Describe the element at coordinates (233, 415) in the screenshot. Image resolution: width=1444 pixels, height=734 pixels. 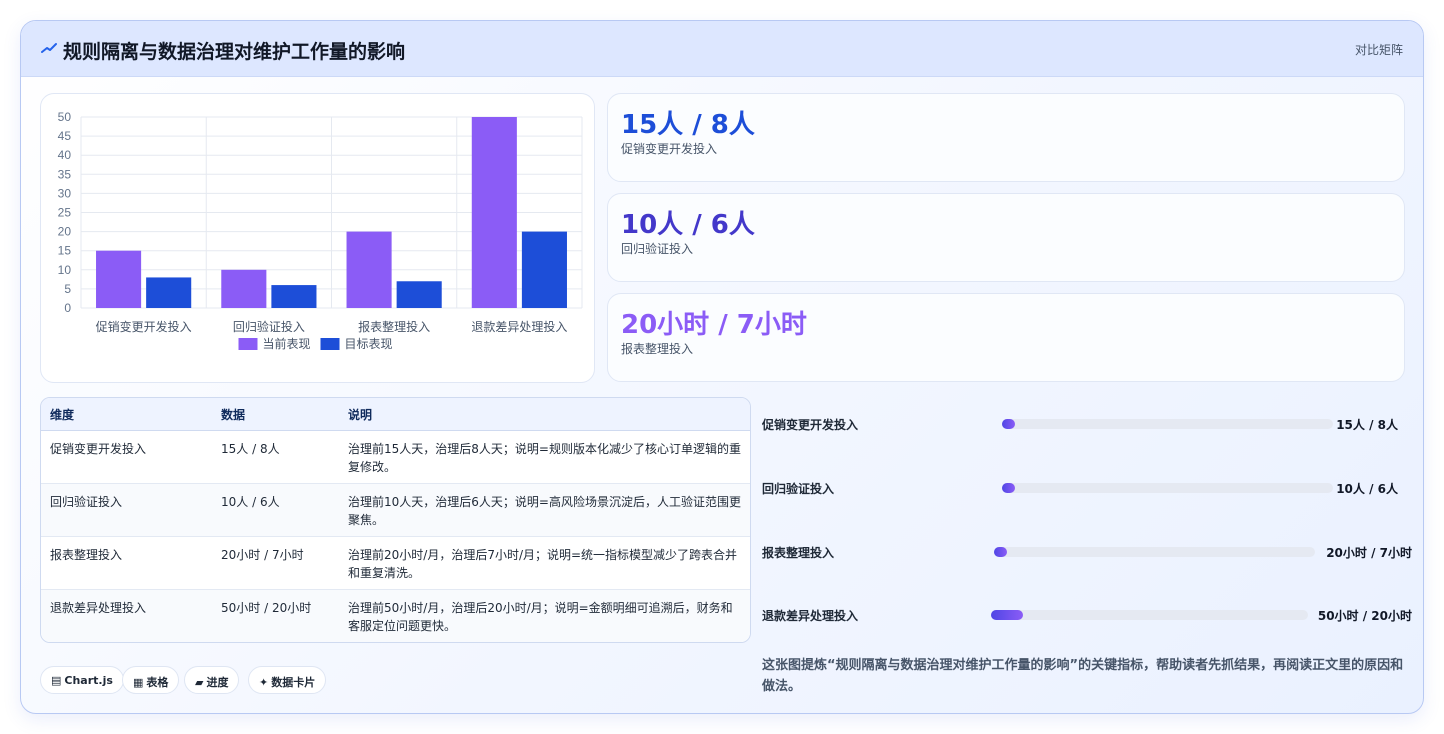
I see `table-header-data: 数据` at that location.